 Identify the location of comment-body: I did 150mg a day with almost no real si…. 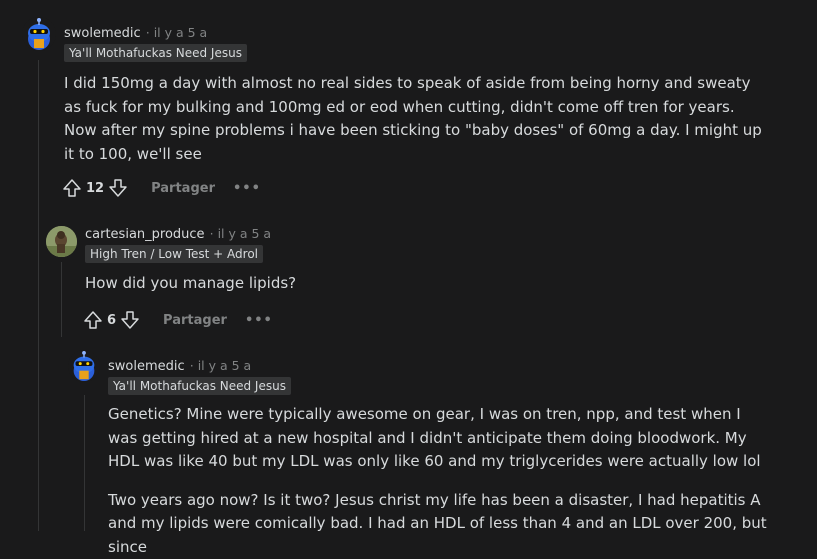
(416, 119).